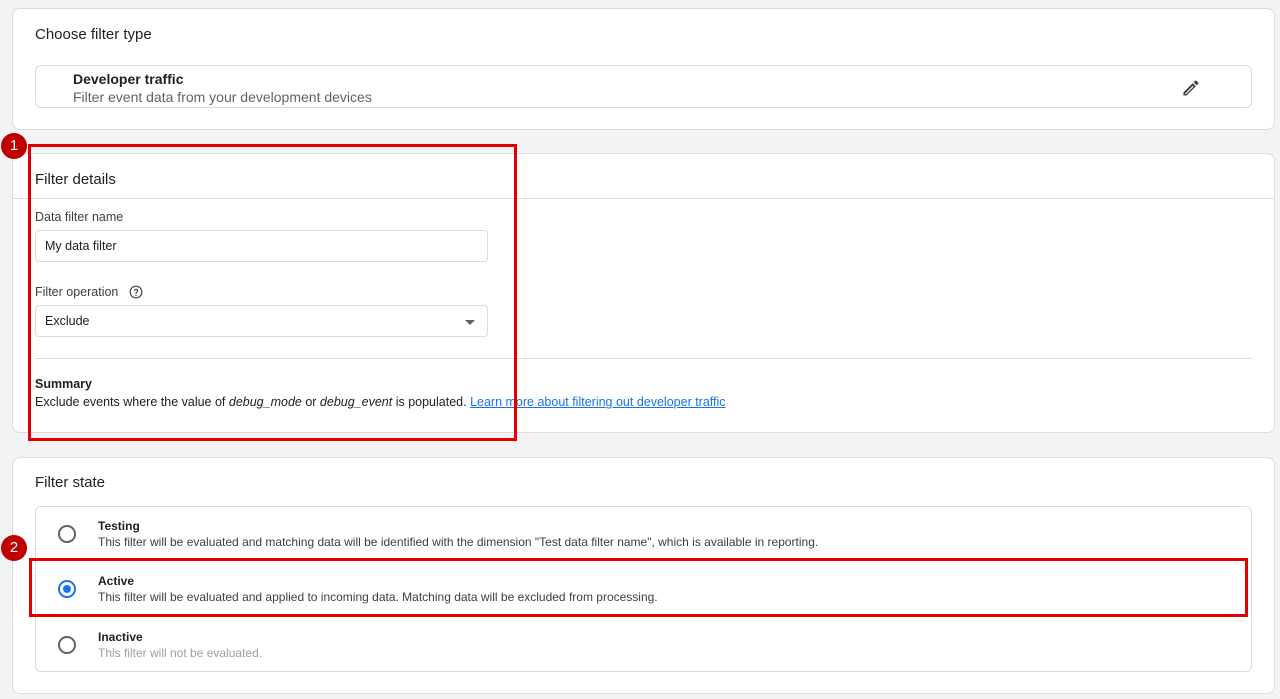  What do you see at coordinates (14, 146) in the screenshot?
I see `step-badge-1: 1` at bounding box center [14, 146].